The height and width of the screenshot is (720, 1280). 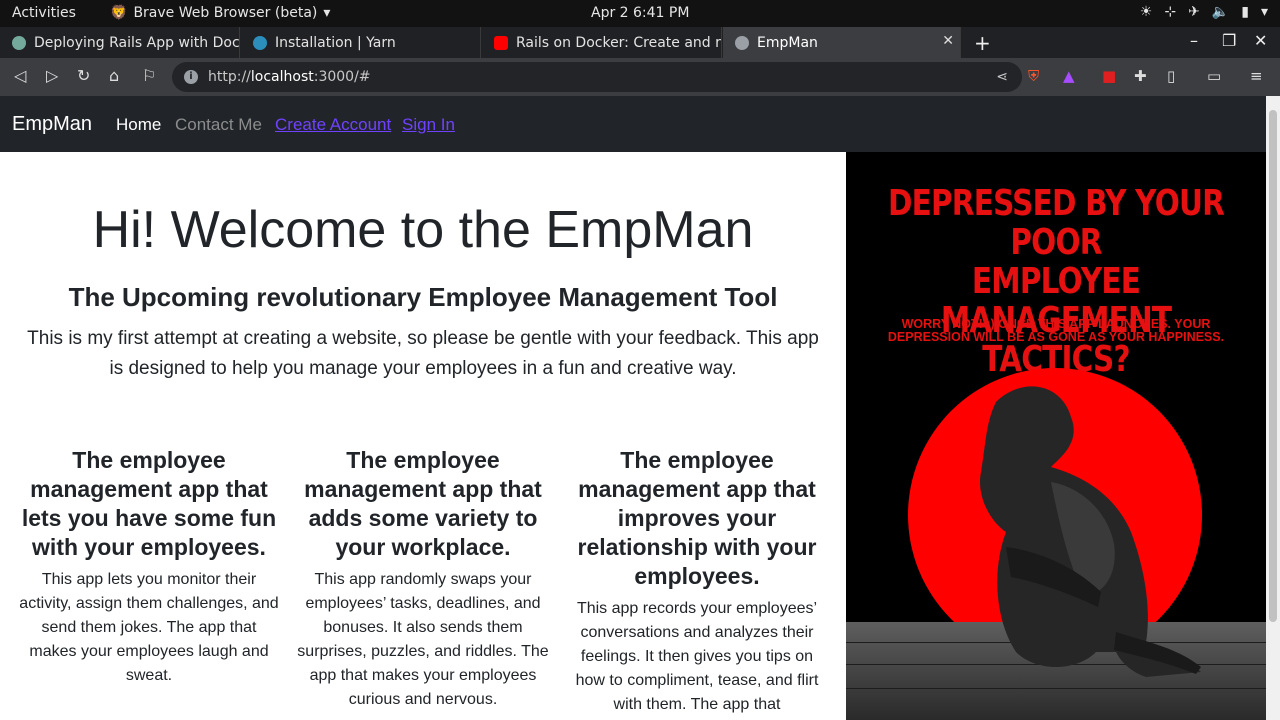 I want to click on brave-shields-icon: ⛨, so click(x=1033, y=76).